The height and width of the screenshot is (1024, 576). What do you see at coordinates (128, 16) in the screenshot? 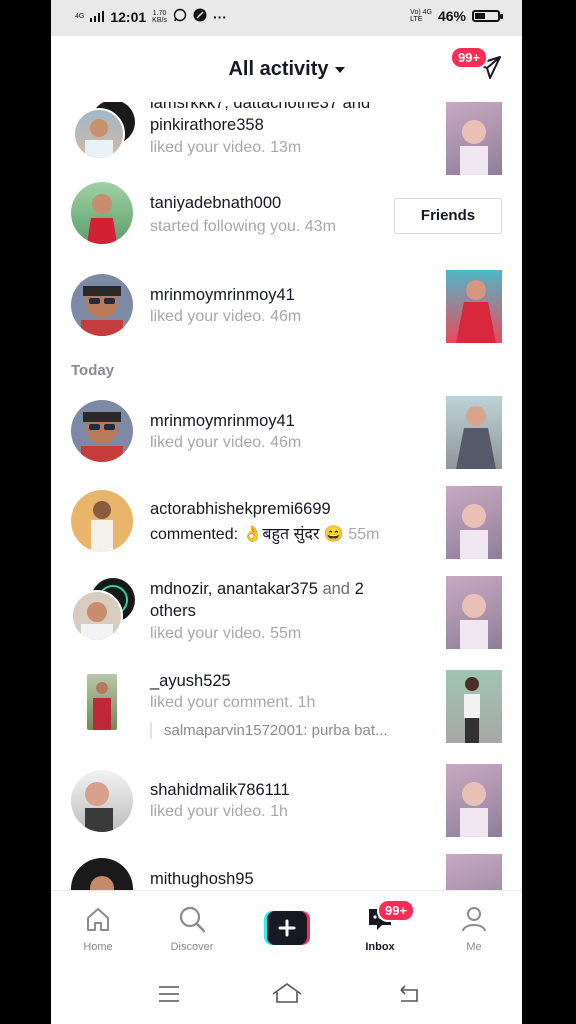
I see `clock: 12:01` at bounding box center [128, 16].